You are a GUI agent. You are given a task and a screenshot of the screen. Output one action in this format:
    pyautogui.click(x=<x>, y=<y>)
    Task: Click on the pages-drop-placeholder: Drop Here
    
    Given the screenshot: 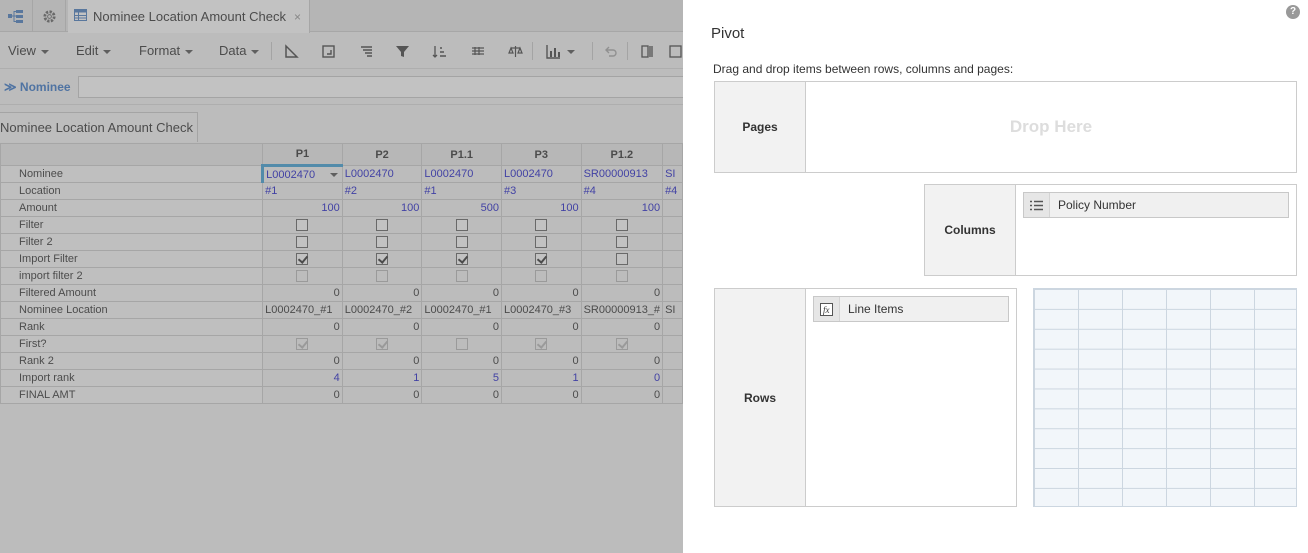 What is the action you would take?
    pyautogui.click(x=1051, y=126)
    